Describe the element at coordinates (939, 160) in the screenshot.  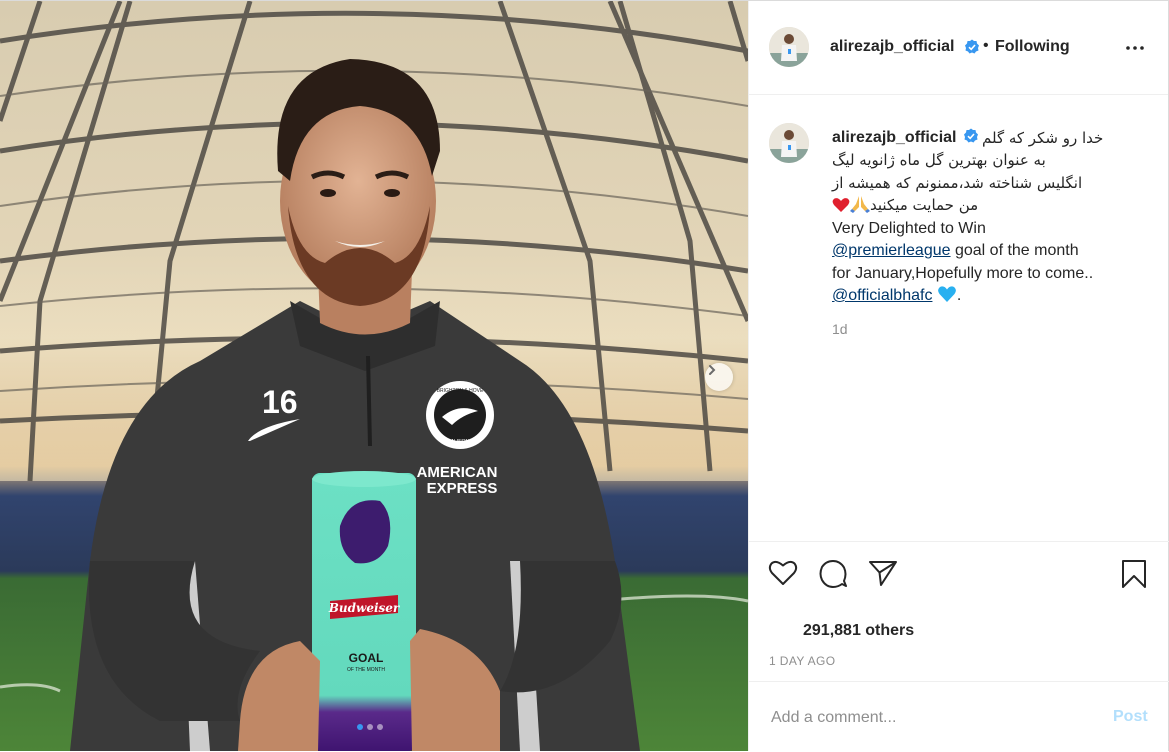
I see `caption-line: به عنوان بهترین گل ماه ژانویه لیگ` at that location.